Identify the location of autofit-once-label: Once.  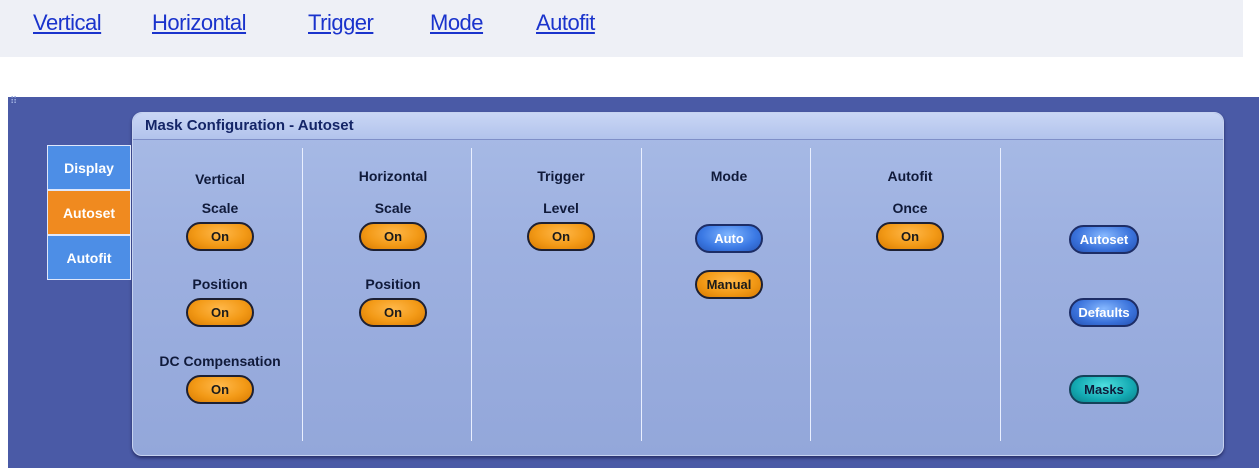
(910, 208).